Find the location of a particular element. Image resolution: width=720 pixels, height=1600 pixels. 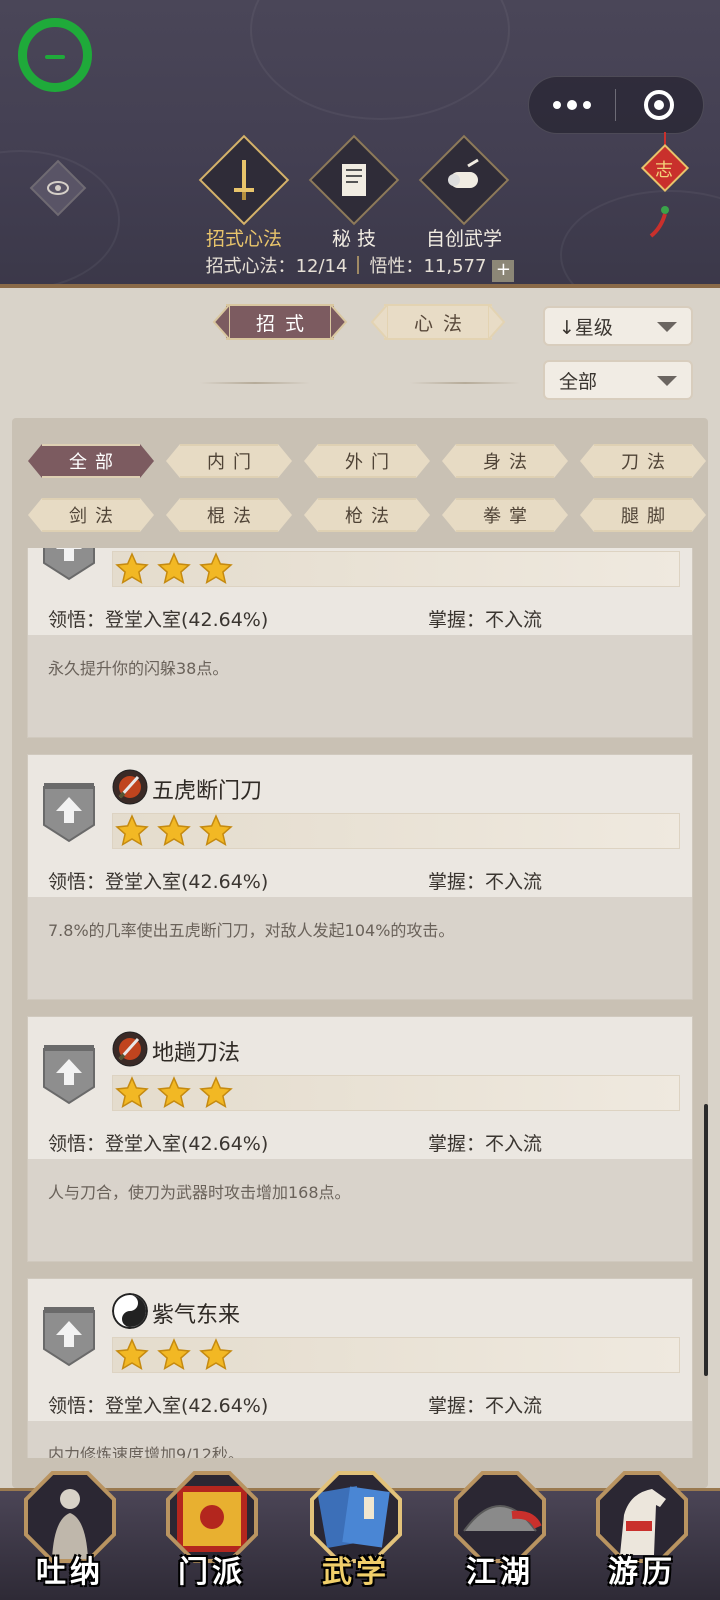

knot-charm-icon: 志 is located at coordinates (665, 187).